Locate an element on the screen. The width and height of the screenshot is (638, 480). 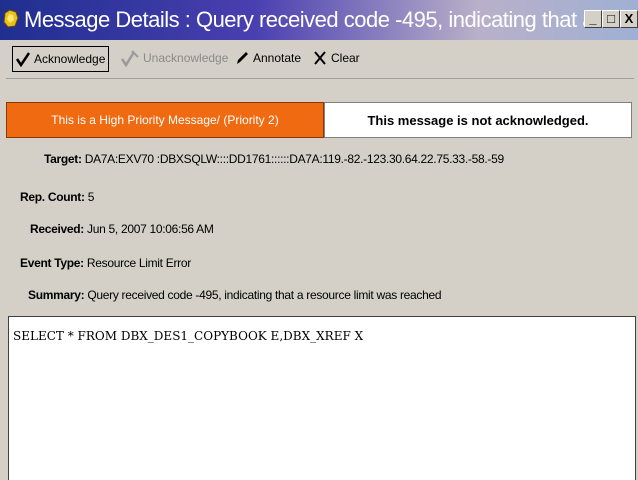
rep-count-label: Rep. Count: is located at coordinates (52, 197).